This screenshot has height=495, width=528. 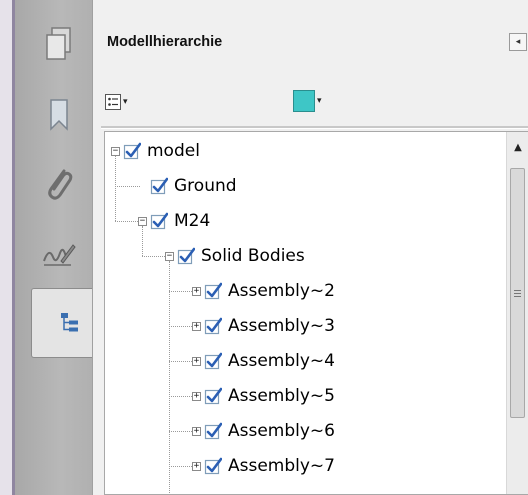 I want to click on attachment-icon, so click(x=60, y=184).